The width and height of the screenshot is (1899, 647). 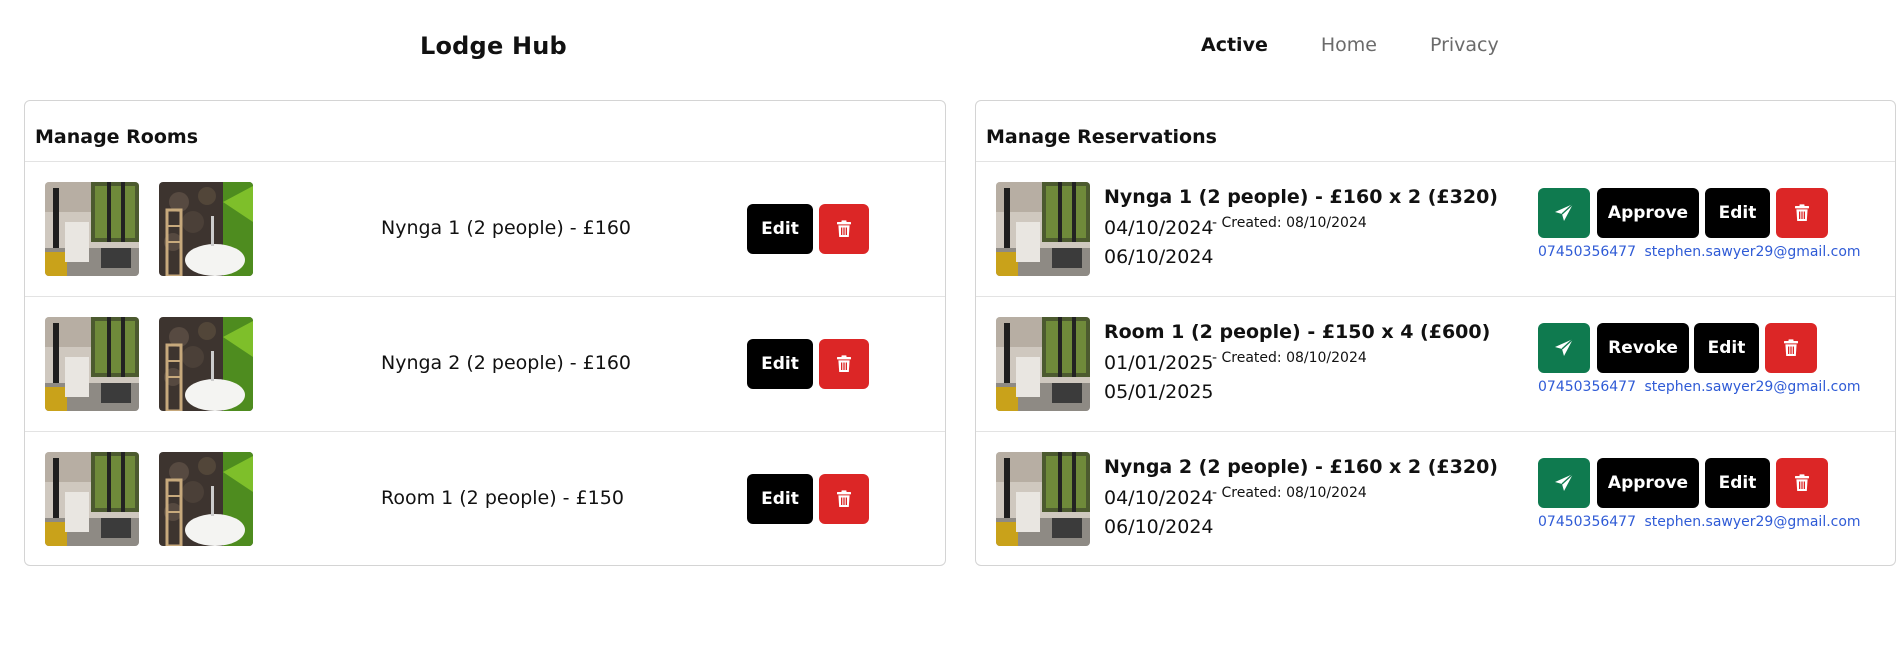 What do you see at coordinates (506, 363) in the screenshot?
I see `room-label: Nynga 2 (2 people) - £160` at bounding box center [506, 363].